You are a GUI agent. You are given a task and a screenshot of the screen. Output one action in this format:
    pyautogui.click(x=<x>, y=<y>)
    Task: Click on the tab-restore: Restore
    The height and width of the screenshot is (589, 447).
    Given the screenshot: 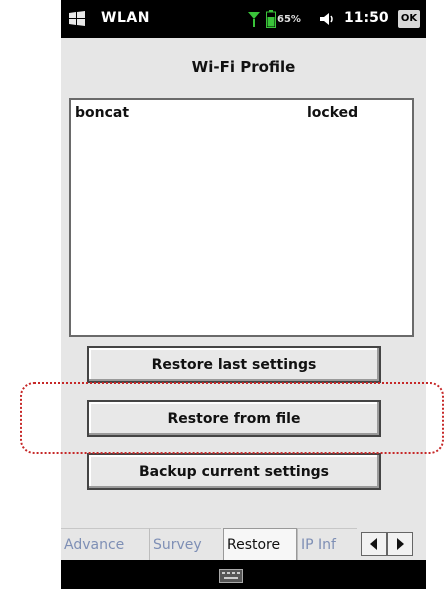 What is the action you would take?
    pyautogui.click(x=260, y=544)
    